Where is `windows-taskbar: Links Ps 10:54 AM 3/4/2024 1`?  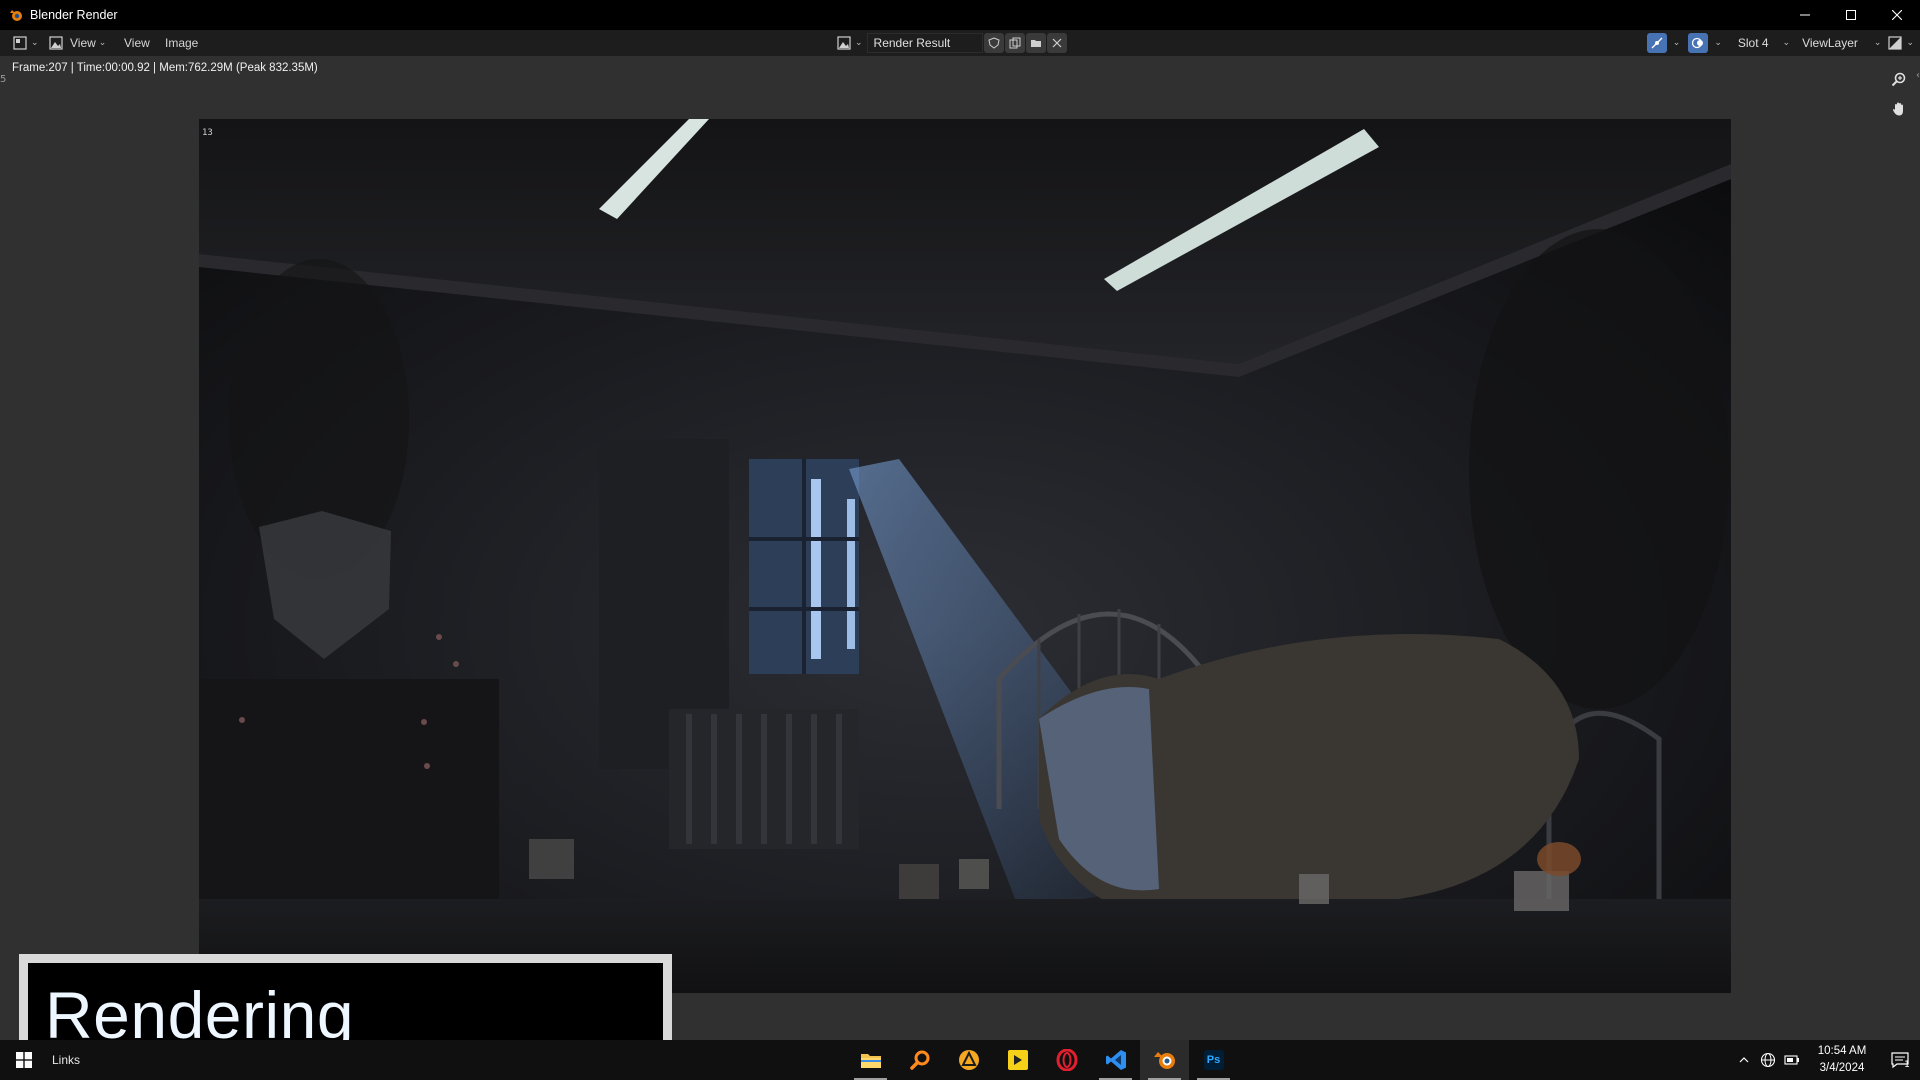
windows-taskbar: Links Ps 10:54 AM 3/4/2024 1 is located at coordinates (960, 1060).